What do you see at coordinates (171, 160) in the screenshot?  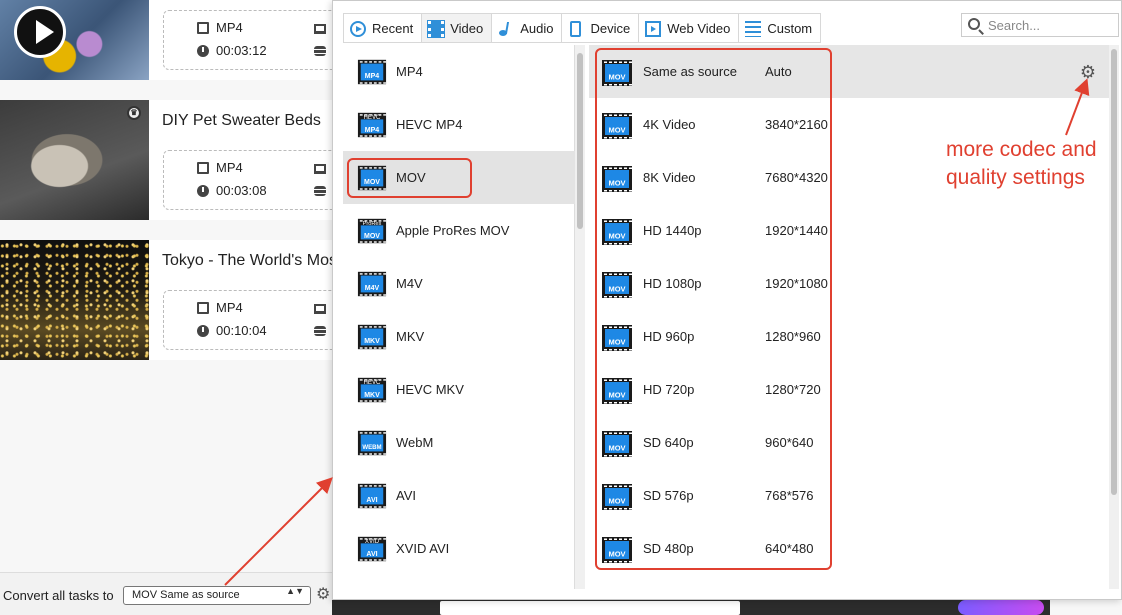 I see `task-row: ♛ DIY Pet Sweater Beds MP4 00:03:08` at bounding box center [171, 160].